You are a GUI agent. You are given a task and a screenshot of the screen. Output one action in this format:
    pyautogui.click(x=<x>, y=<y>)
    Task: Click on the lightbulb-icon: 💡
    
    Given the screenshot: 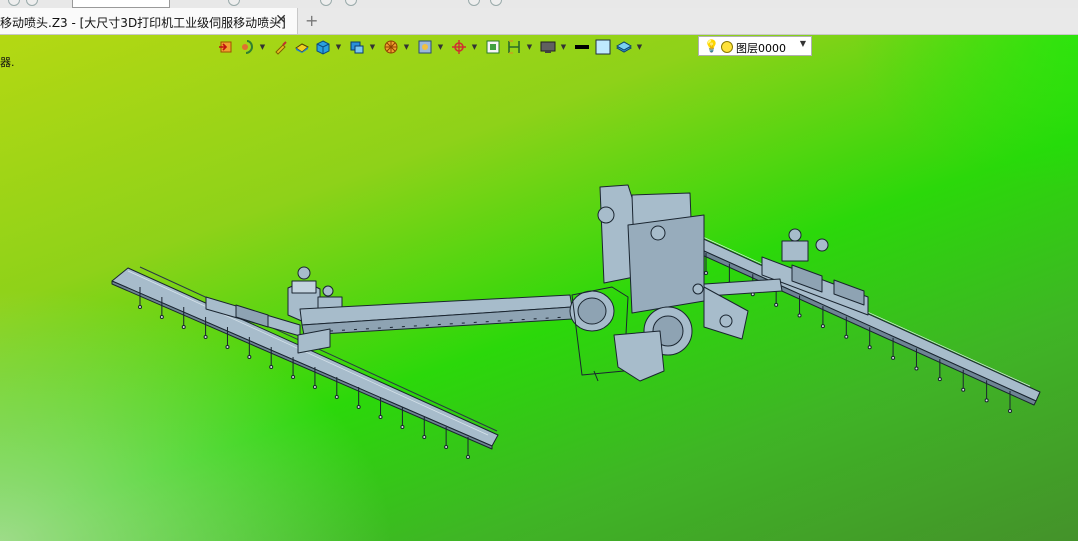 What is the action you would take?
    pyautogui.click(x=711, y=46)
    